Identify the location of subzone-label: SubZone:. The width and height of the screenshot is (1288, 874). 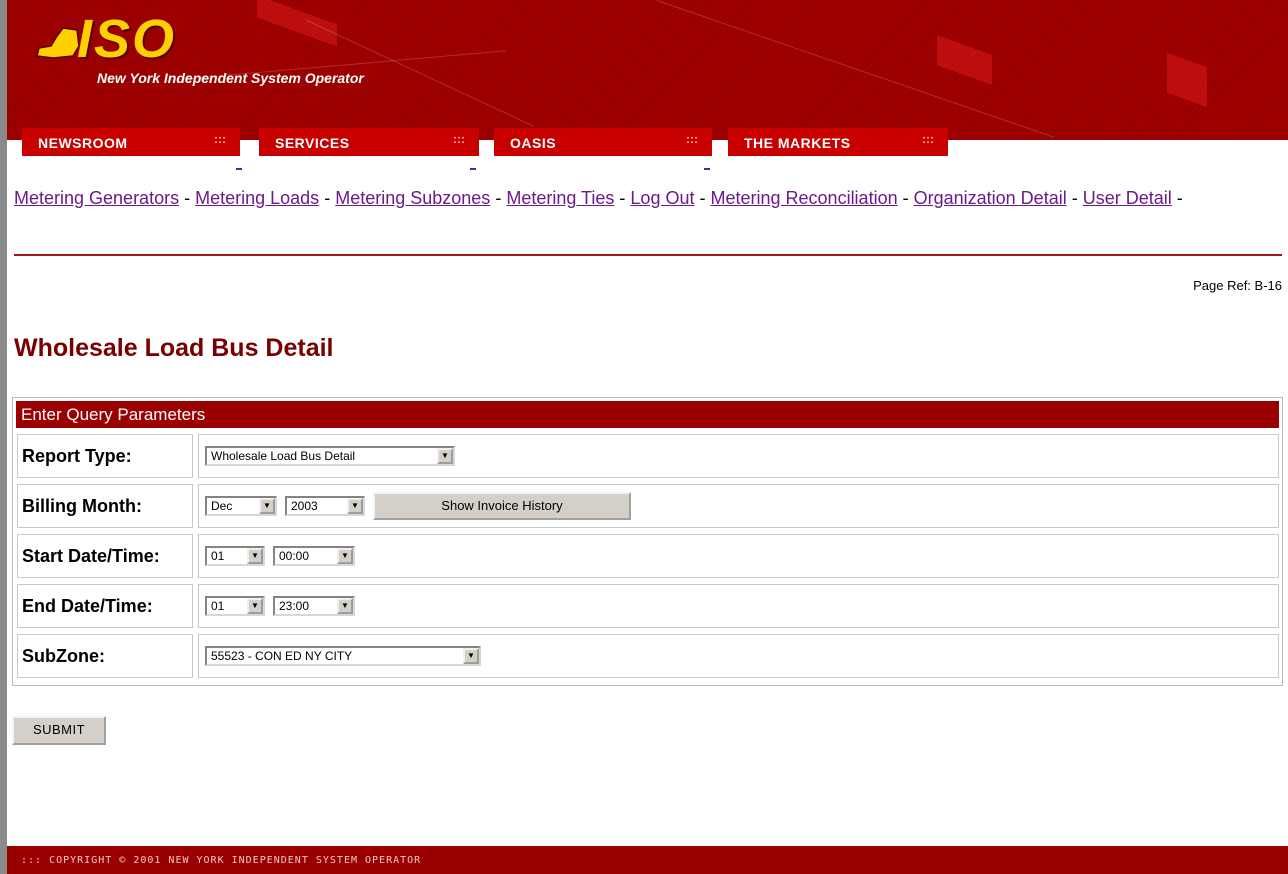
(105, 656).